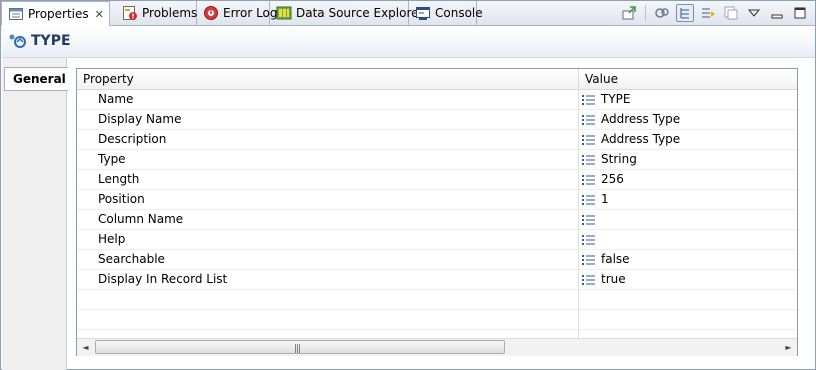 This screenshot has width=816, height=370. What do you see at coordinates (437, 79) in the screenshot?
I see `table-header: Property Value` at bounding box center [437, 79].